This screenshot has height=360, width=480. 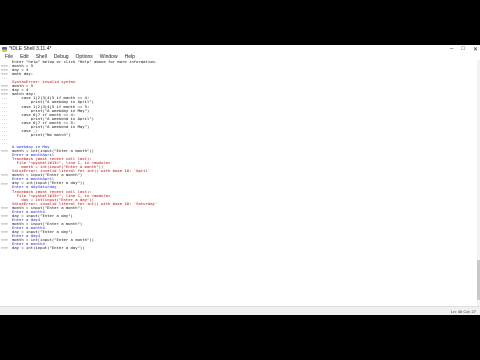 I want to click on title-bar: *IDLE Shell 3.11.4* – □ ✕, so click(x=240, y=49).